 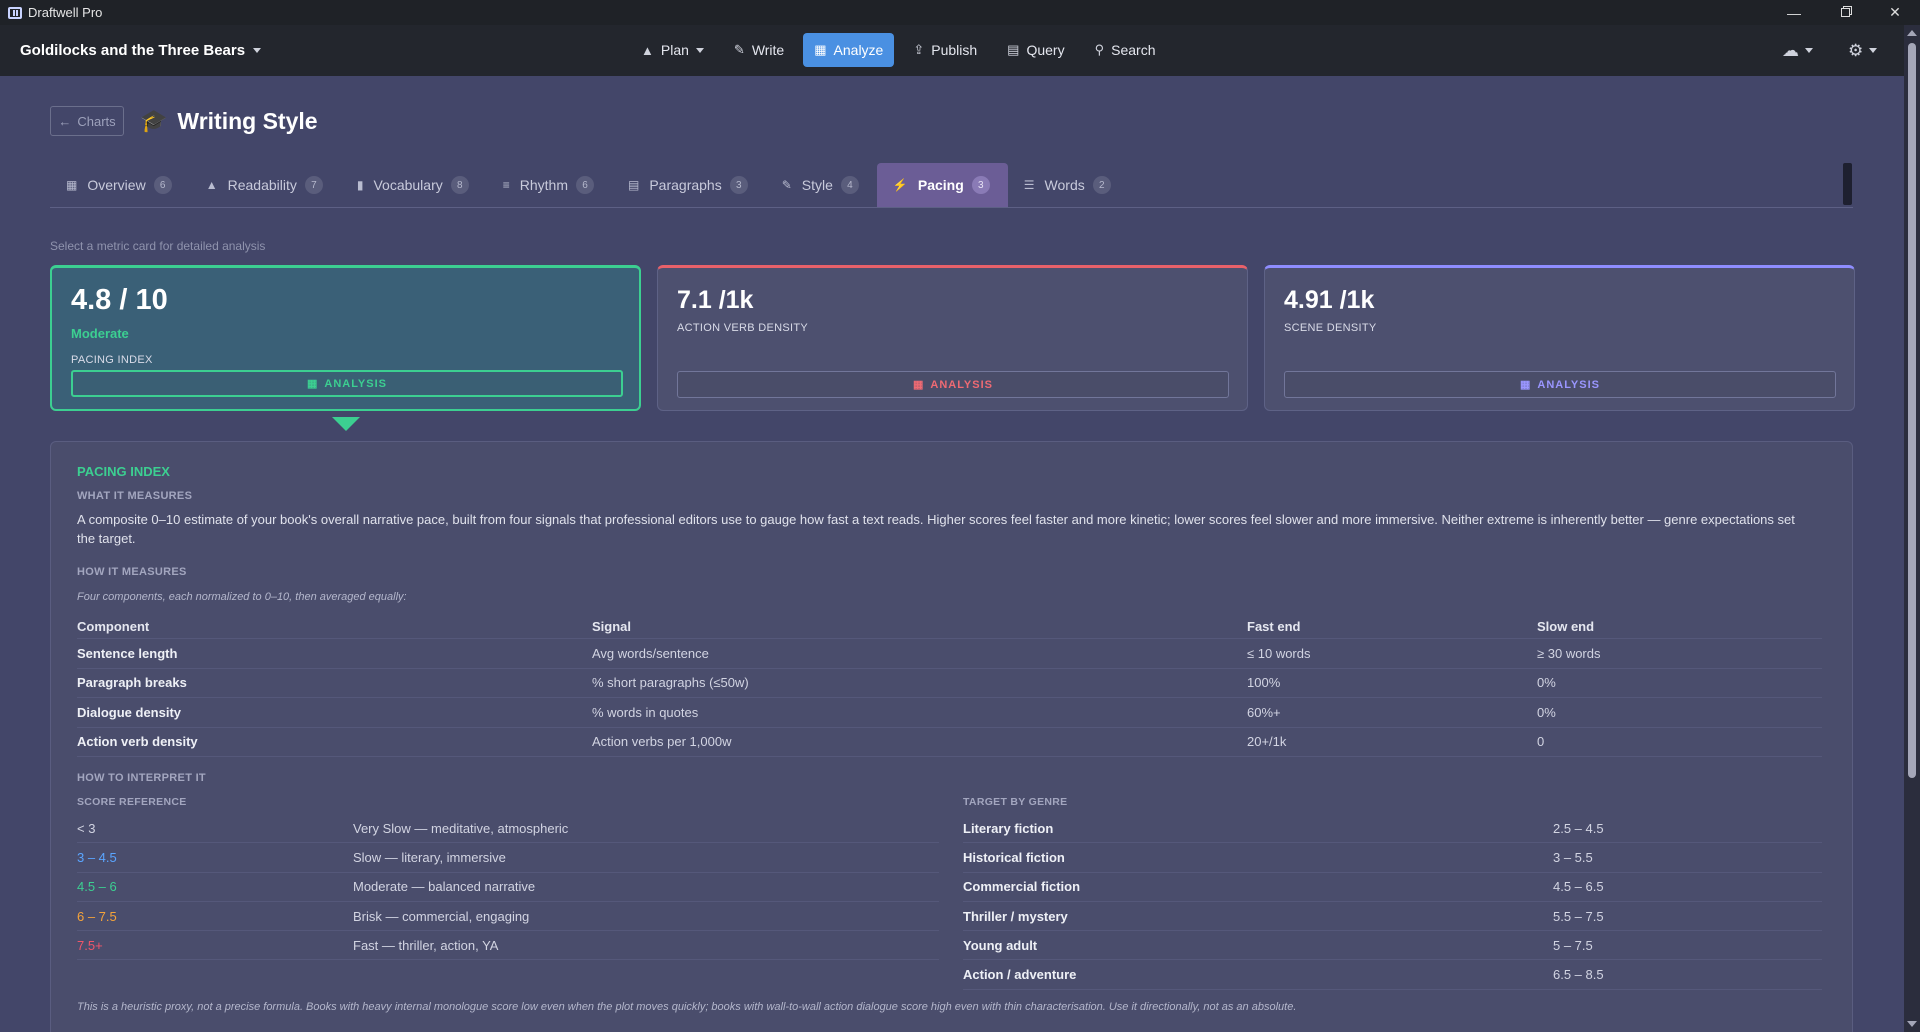 What do you see at coordinates (154, 120) in the screenshot?
I see `graduation-cap-icon: 🎓` at bounding box center [154, 120].